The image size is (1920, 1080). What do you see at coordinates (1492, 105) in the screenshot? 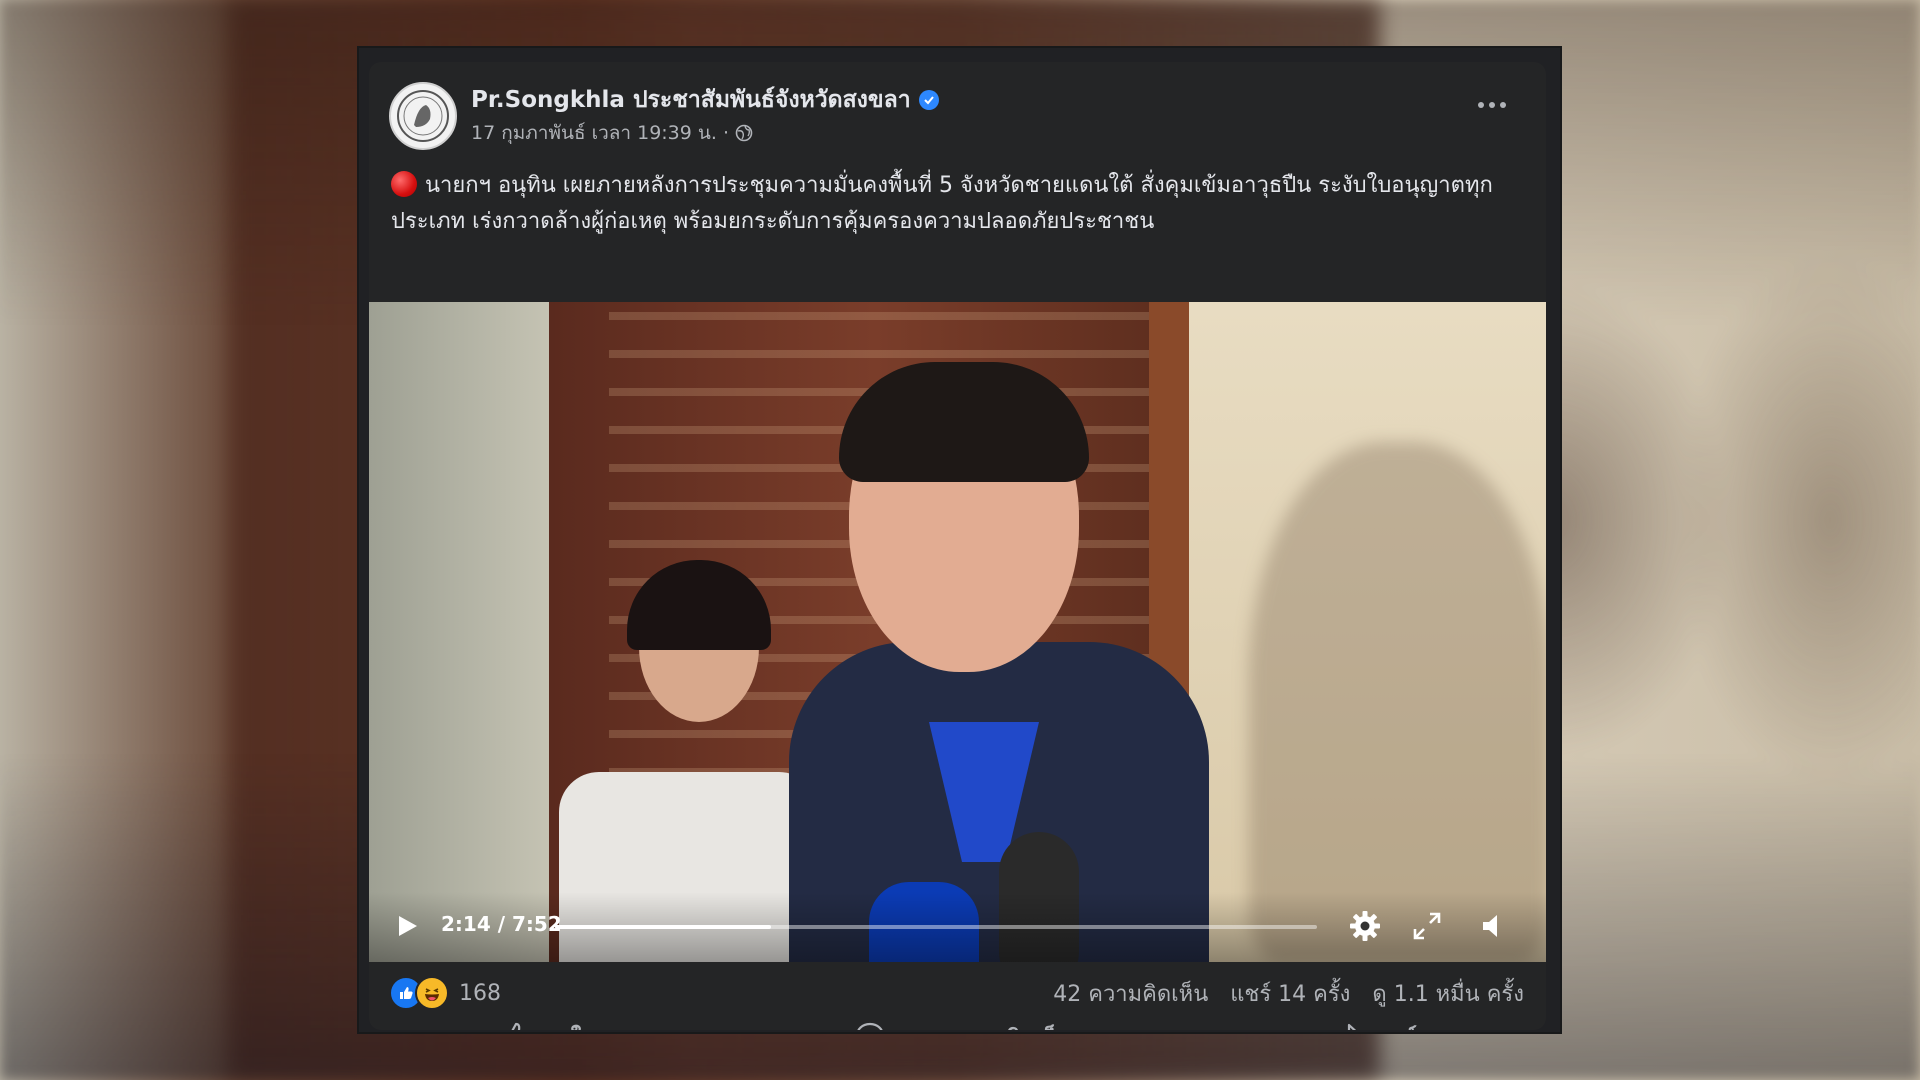
I see `more-options-icon` at bounding box center [1492, 105].